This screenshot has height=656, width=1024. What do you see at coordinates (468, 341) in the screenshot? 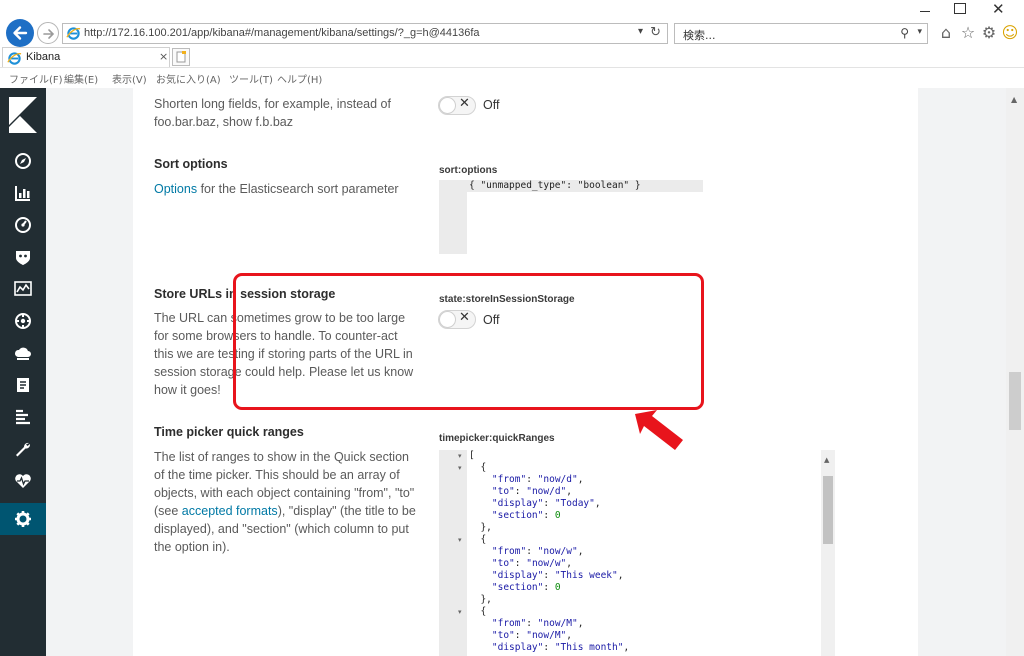
I see `highlight-annotation-box` at bounding box center [468, 341].